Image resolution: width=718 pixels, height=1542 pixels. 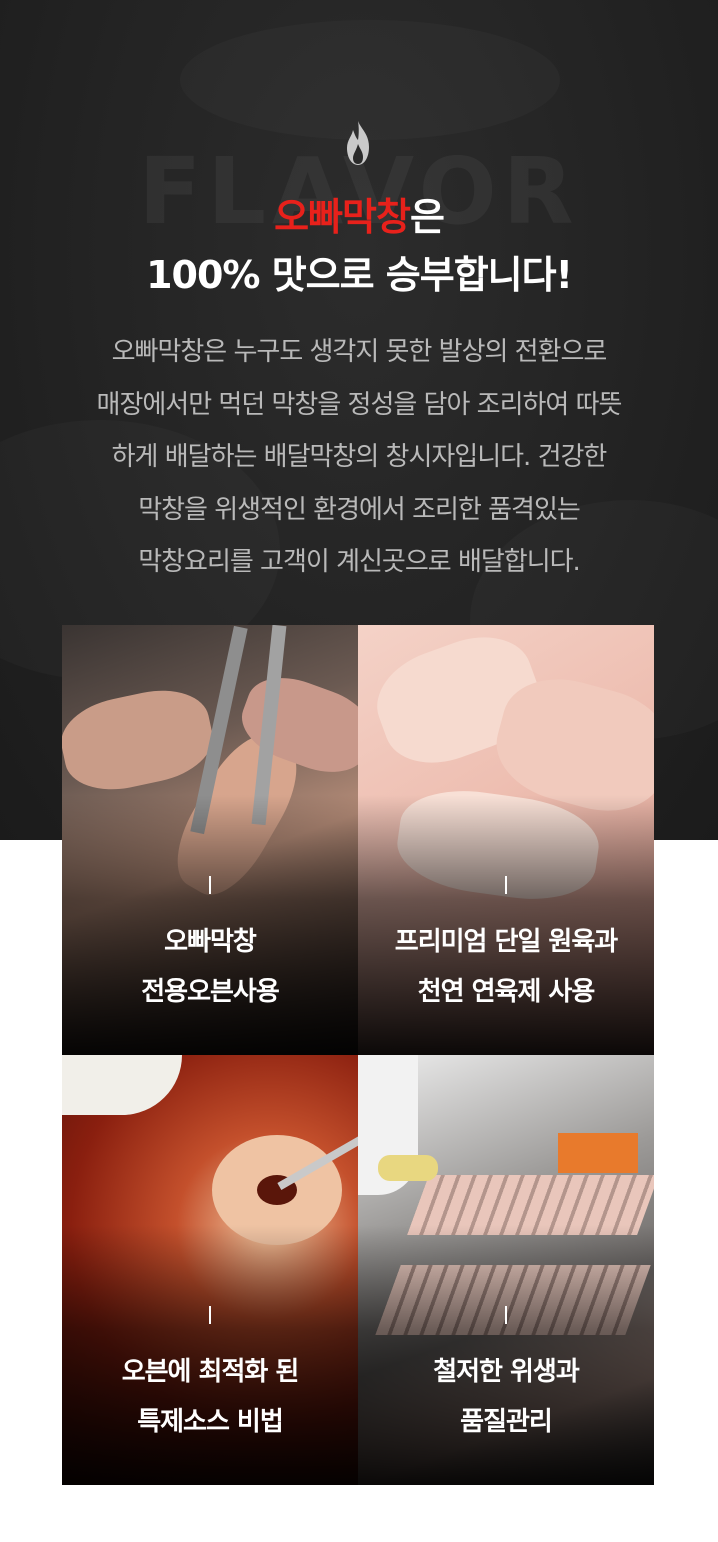 I want to click on description-line: 오빠막창은 누구도 생각지 못한 발상의 전환으로, so click(x=359, y=352).